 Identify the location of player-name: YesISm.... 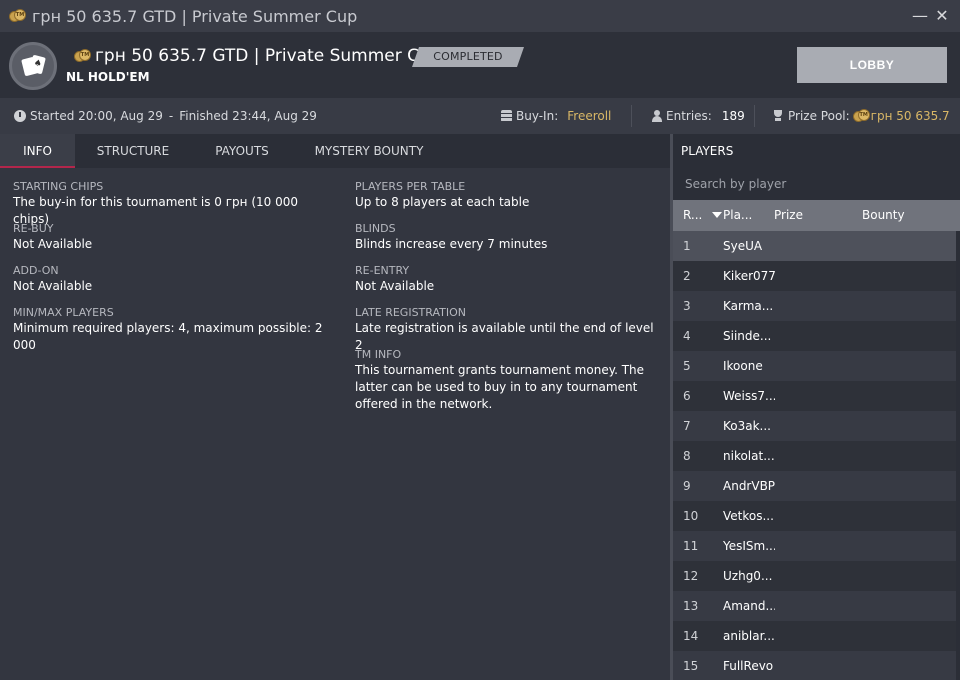
(749, 546).